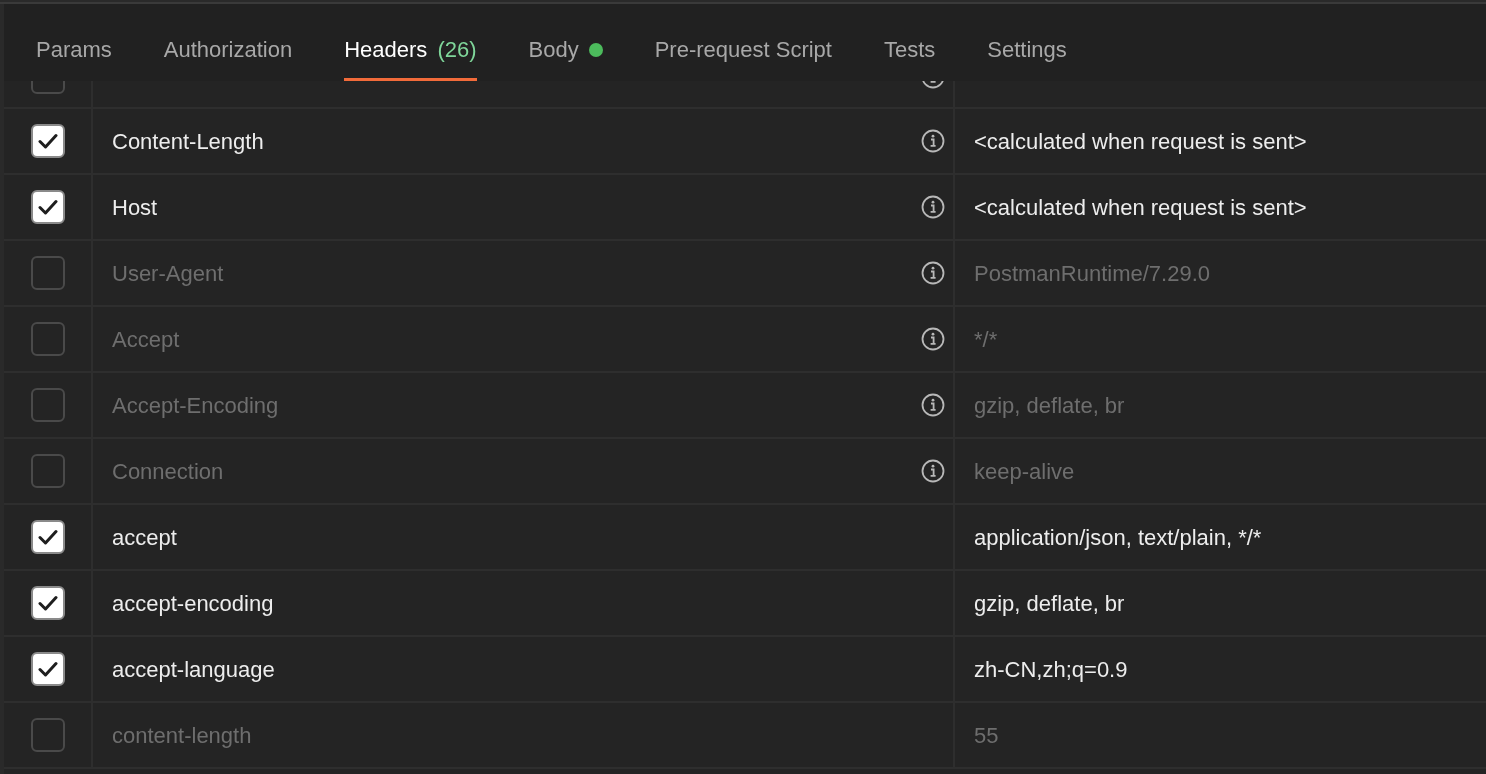 Image resolution: width=1486 pixels, height=774 pixels. Describe the element at coordinates (565, 51) in the screenshot. I see `tab: Body` at that location.